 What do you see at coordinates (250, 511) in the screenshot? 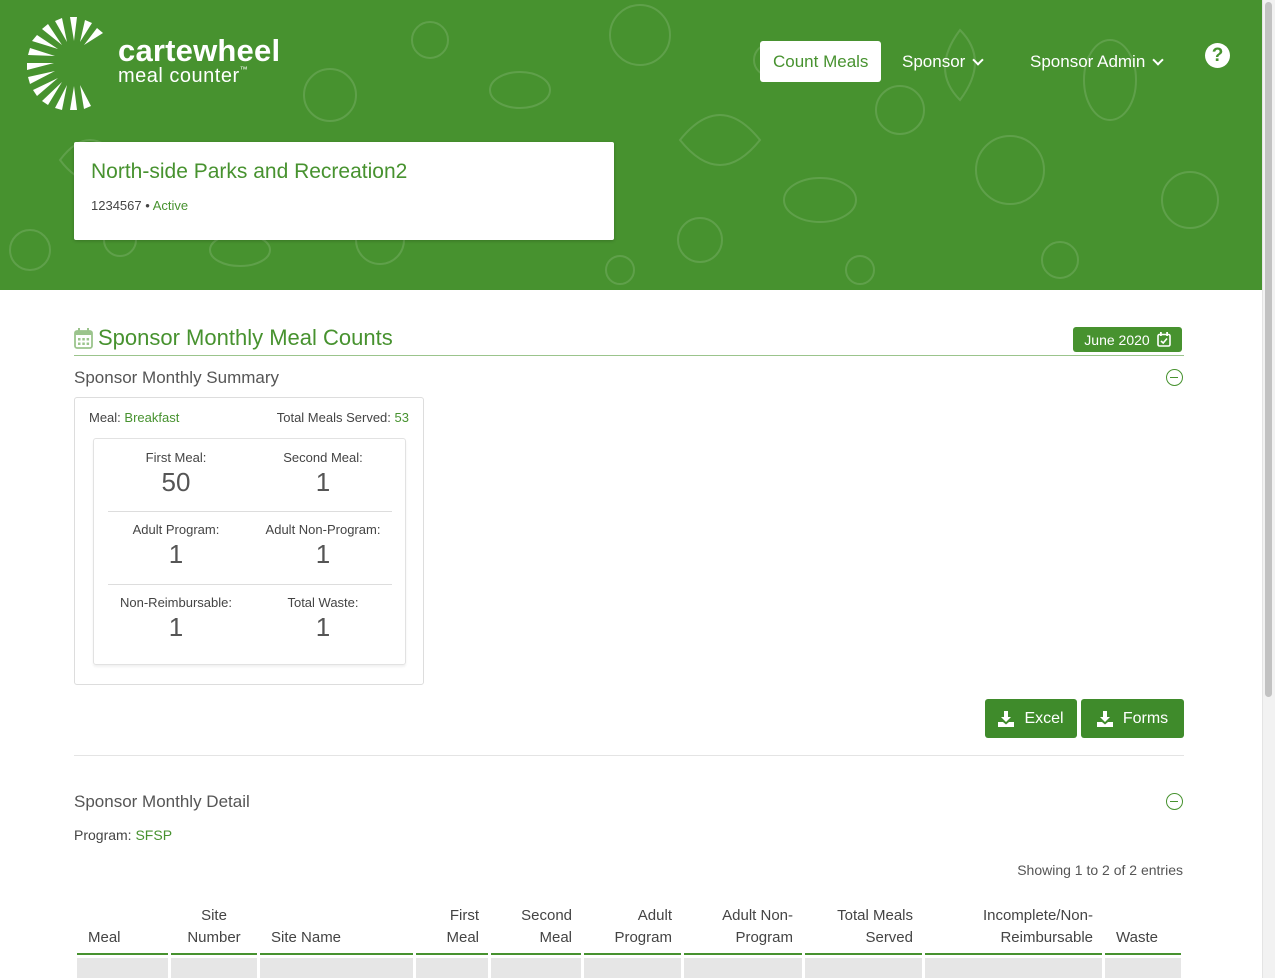
I see `stats-divider` at bounding box center [250, 511].